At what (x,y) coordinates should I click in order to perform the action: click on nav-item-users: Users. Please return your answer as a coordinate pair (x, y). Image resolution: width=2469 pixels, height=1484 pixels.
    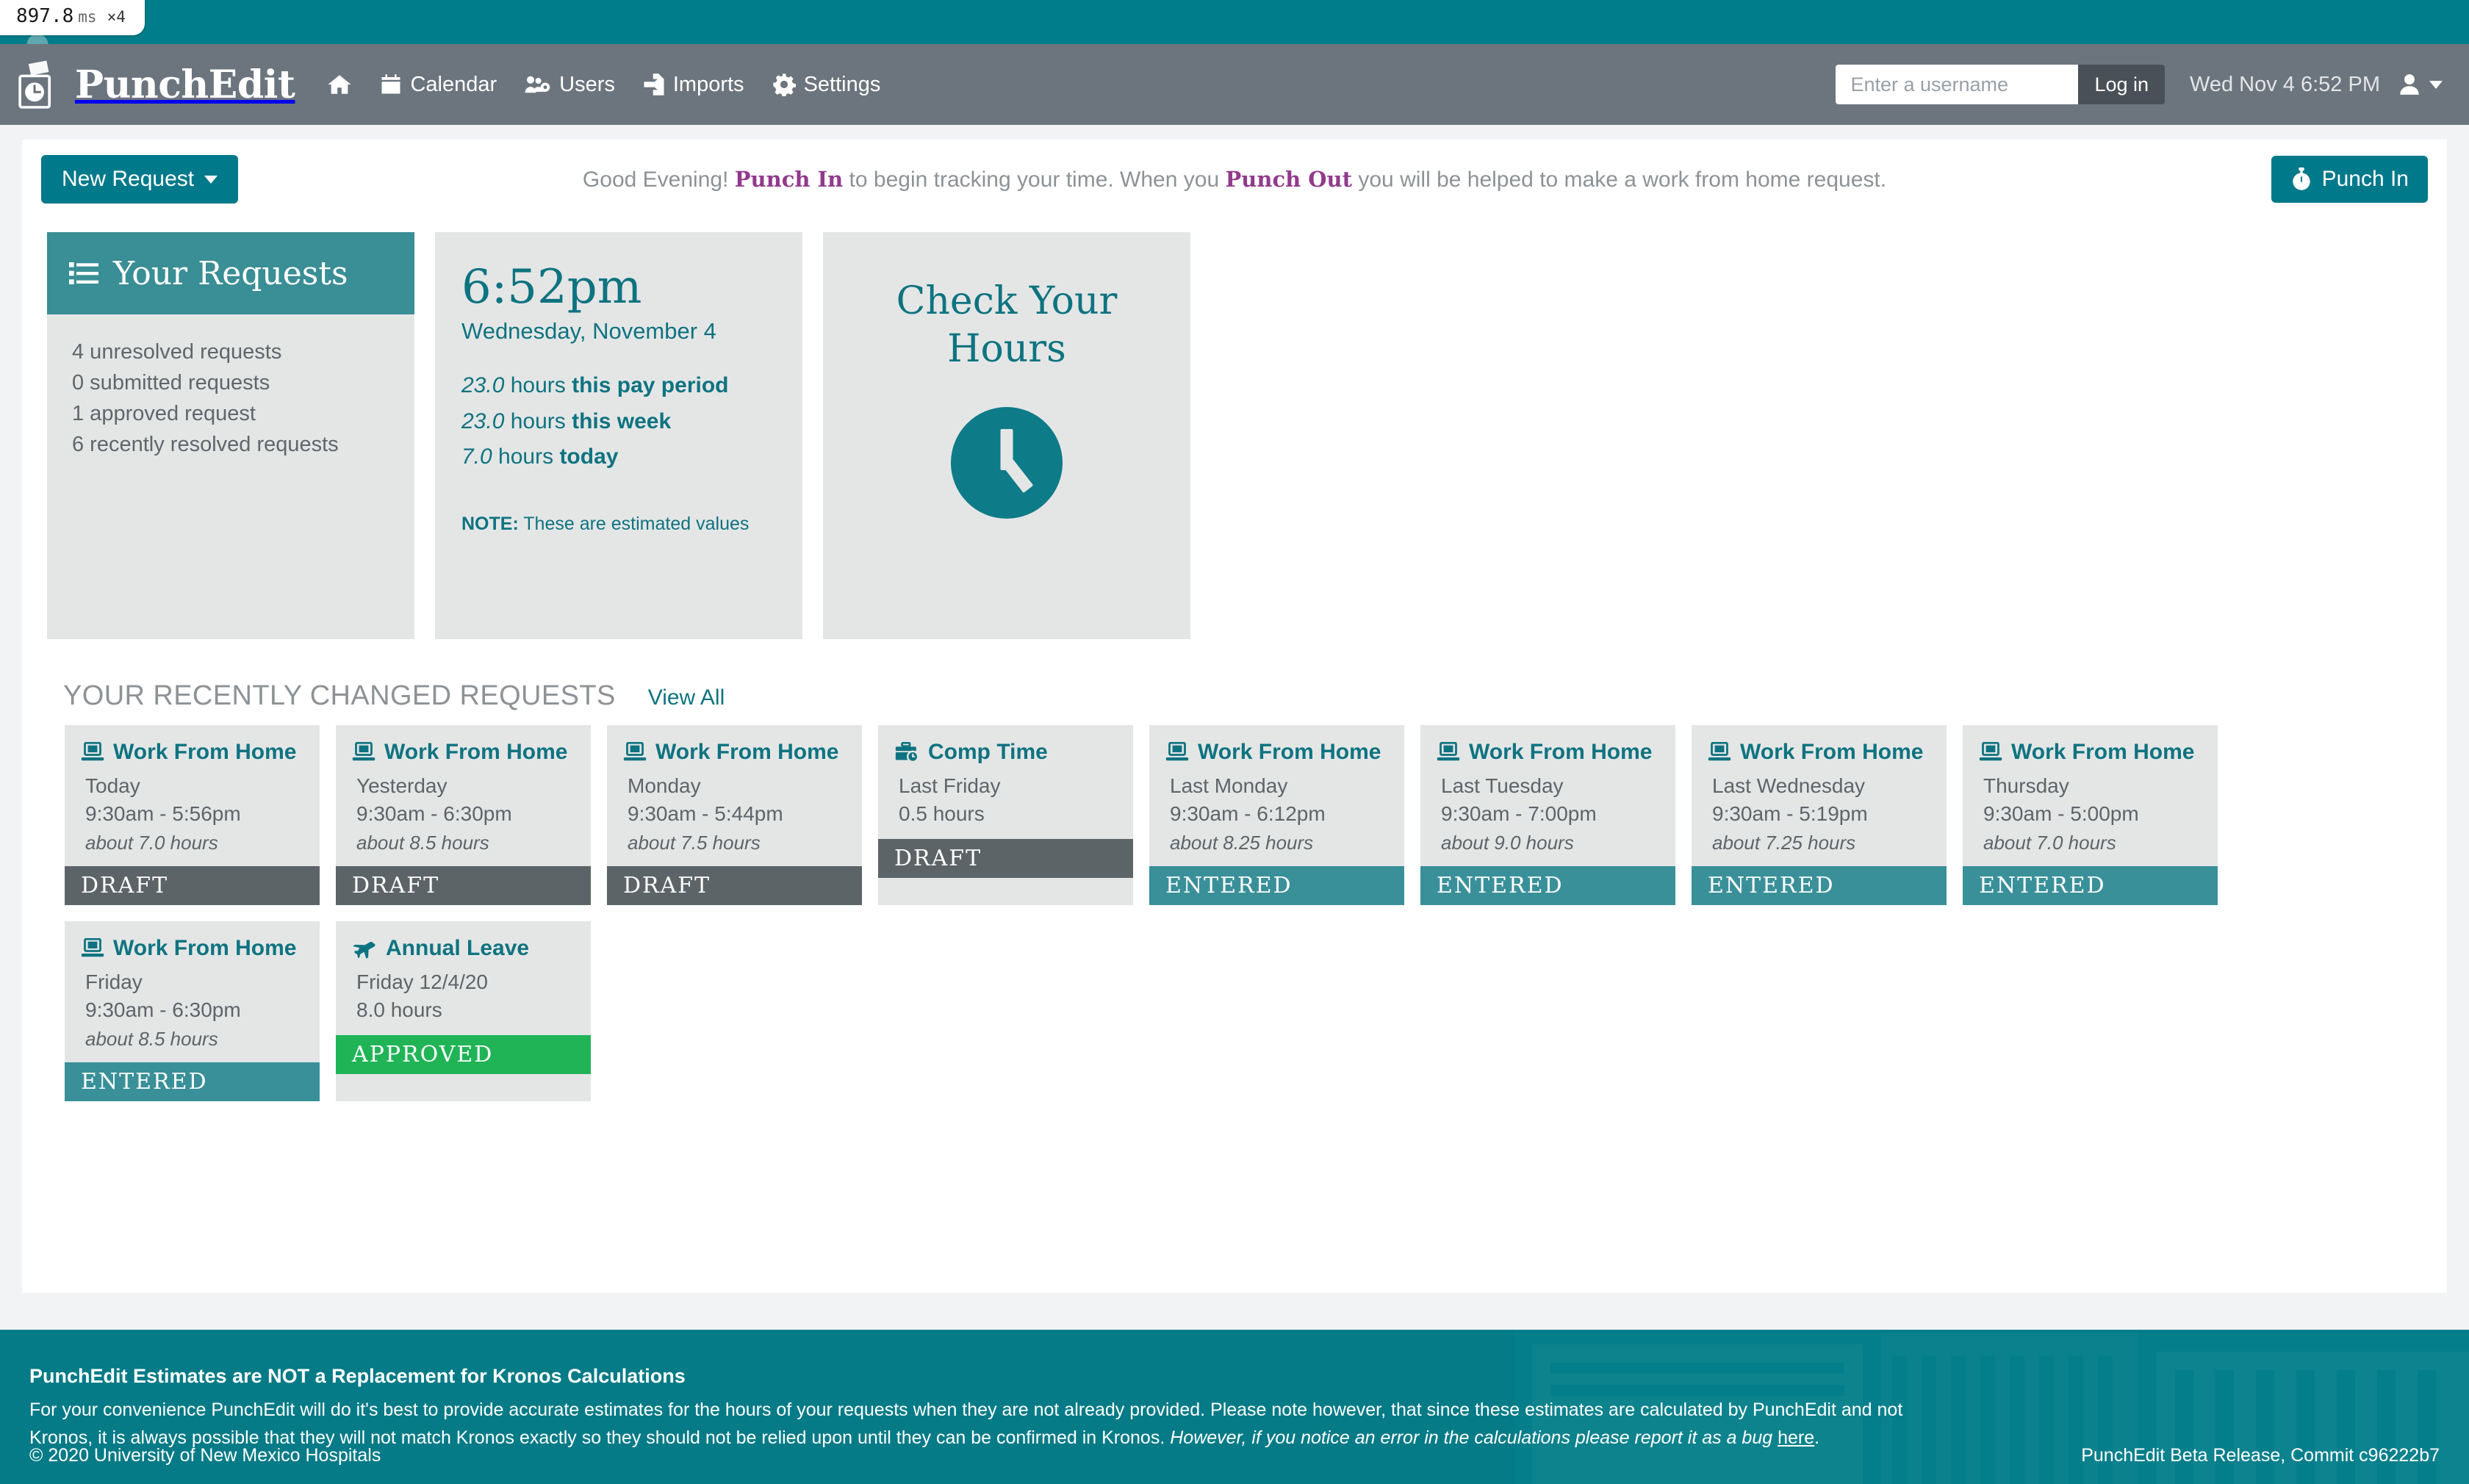
    Looking at the image, I should click on (570, 85).